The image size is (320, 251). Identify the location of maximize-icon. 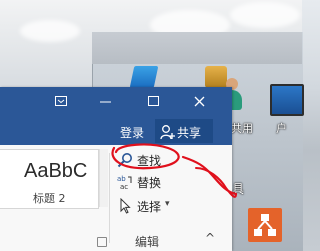
(154, 102).